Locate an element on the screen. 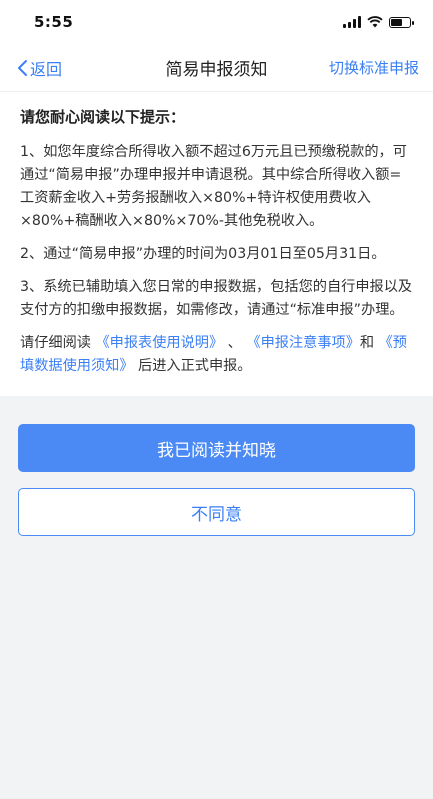  disagree-button: 不同意 is located at coordinates (216, 512).